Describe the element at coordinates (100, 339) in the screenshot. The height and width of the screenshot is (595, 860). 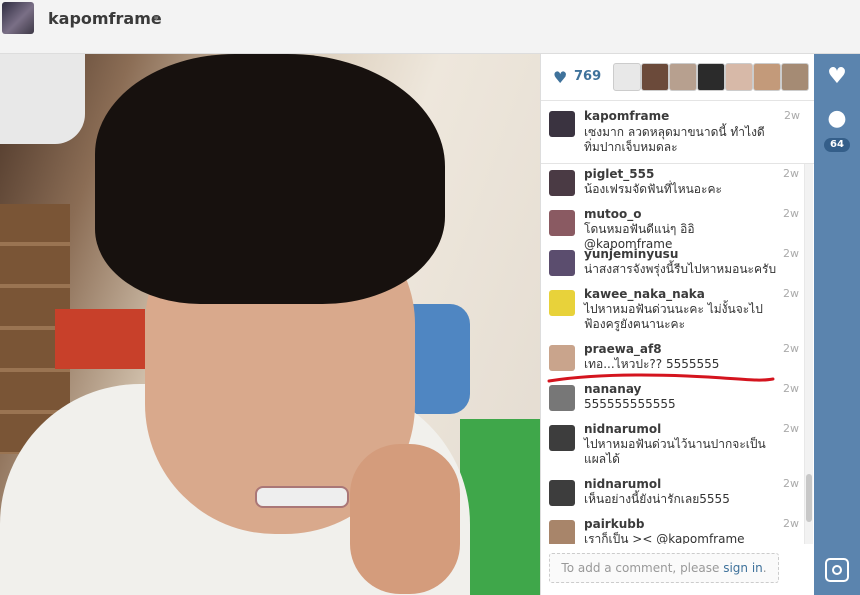
I see `photo-bg-box` at that location.